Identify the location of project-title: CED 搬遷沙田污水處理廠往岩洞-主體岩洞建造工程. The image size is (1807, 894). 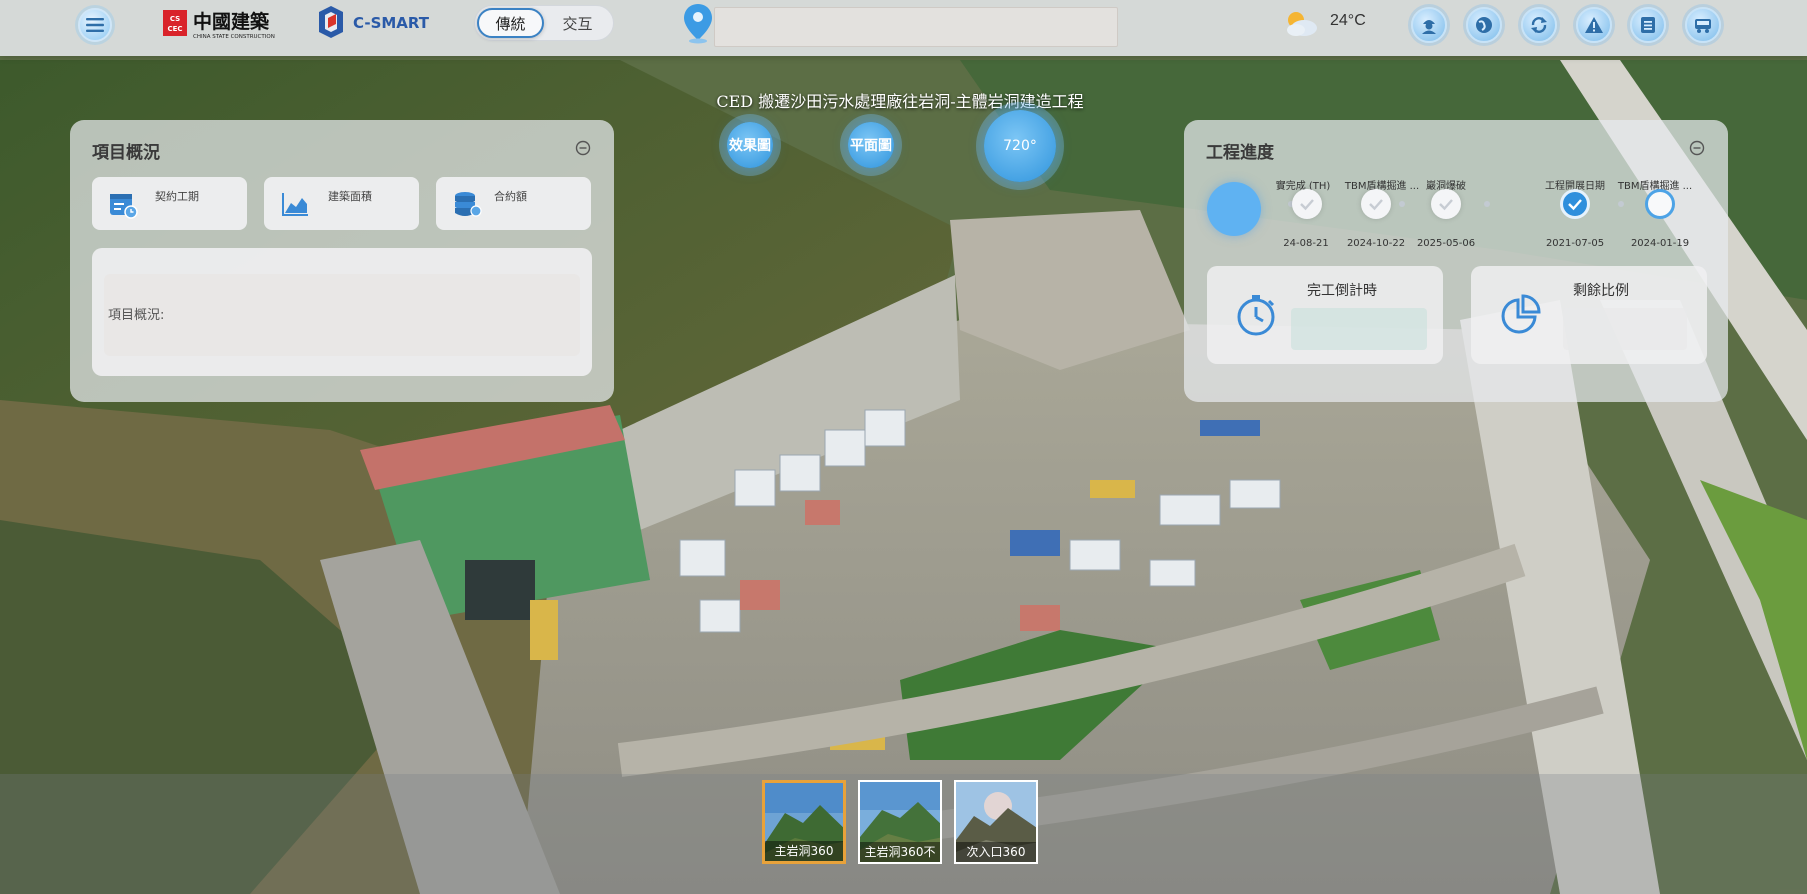
(900, 101).